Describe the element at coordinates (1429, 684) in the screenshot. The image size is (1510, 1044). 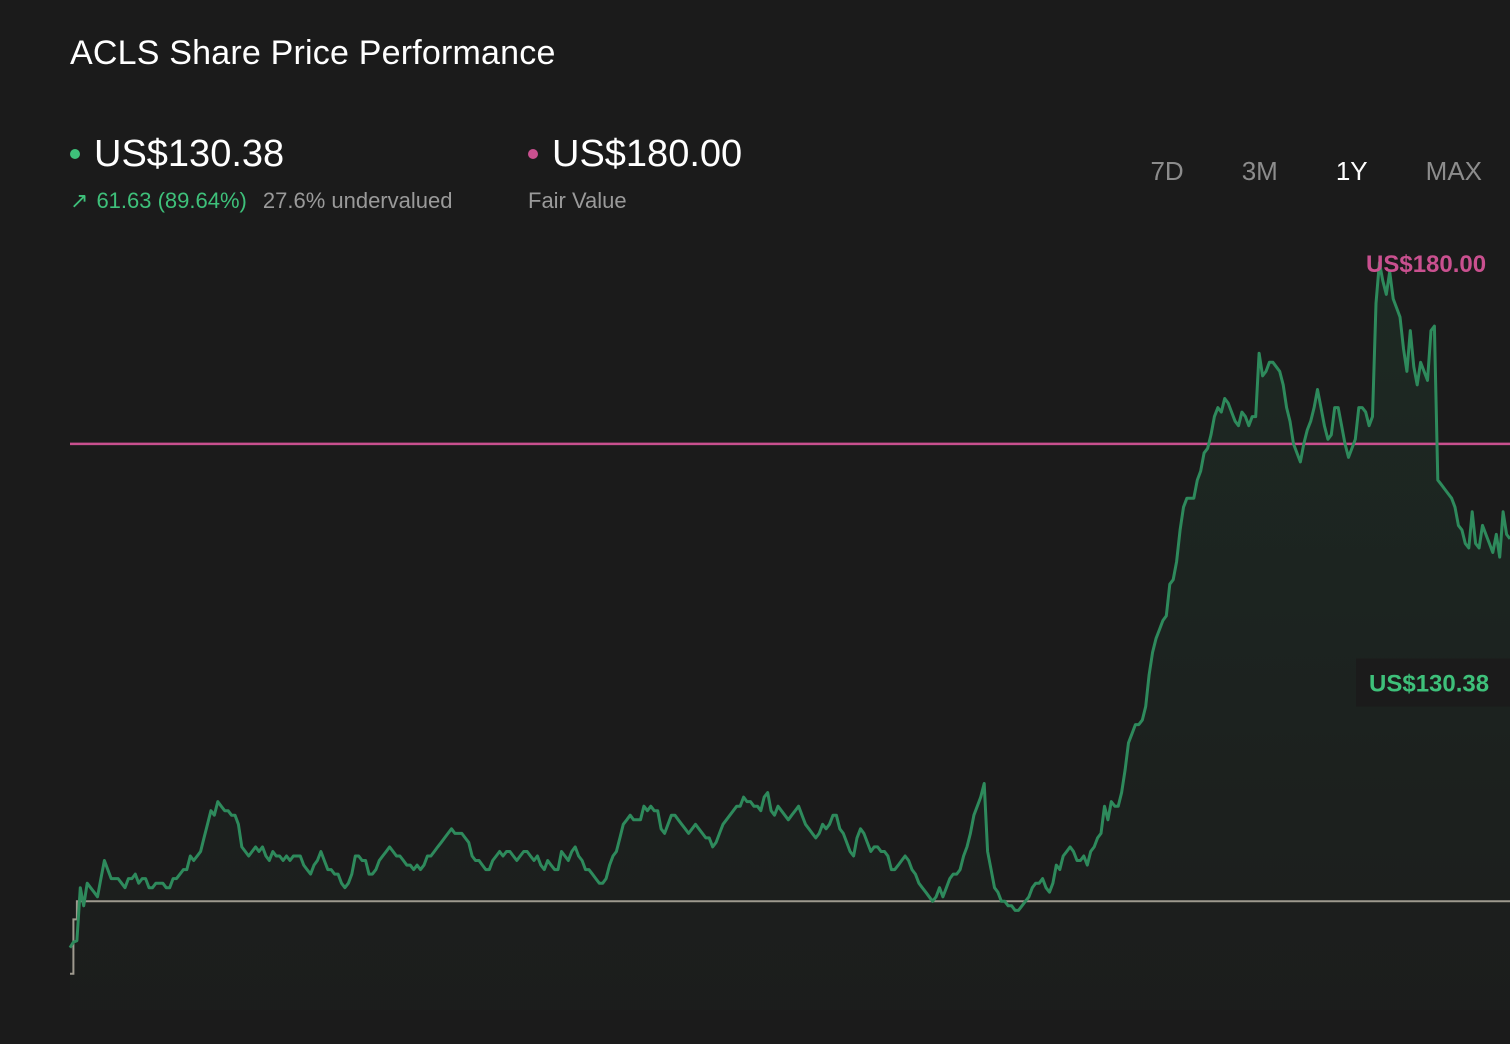
I see `current-price-tag: US$130.38` at that location.